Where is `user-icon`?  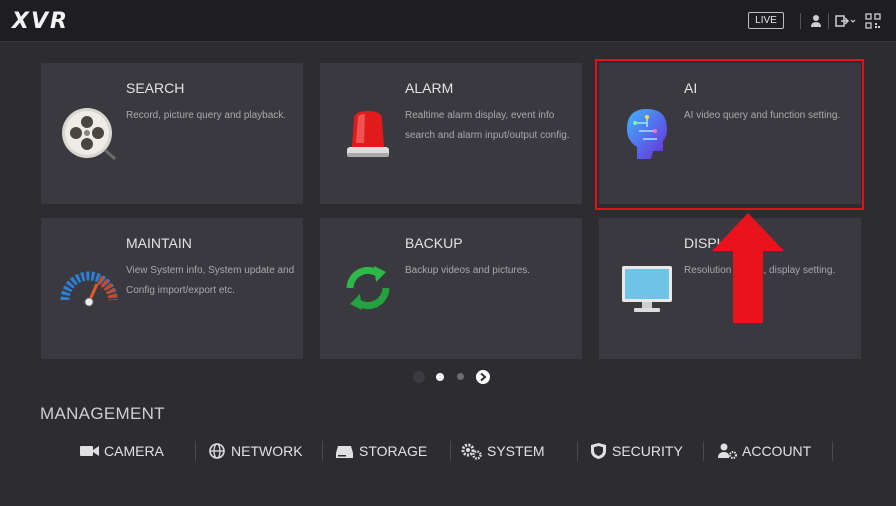
user-icon is located at coordinates (816, 21).